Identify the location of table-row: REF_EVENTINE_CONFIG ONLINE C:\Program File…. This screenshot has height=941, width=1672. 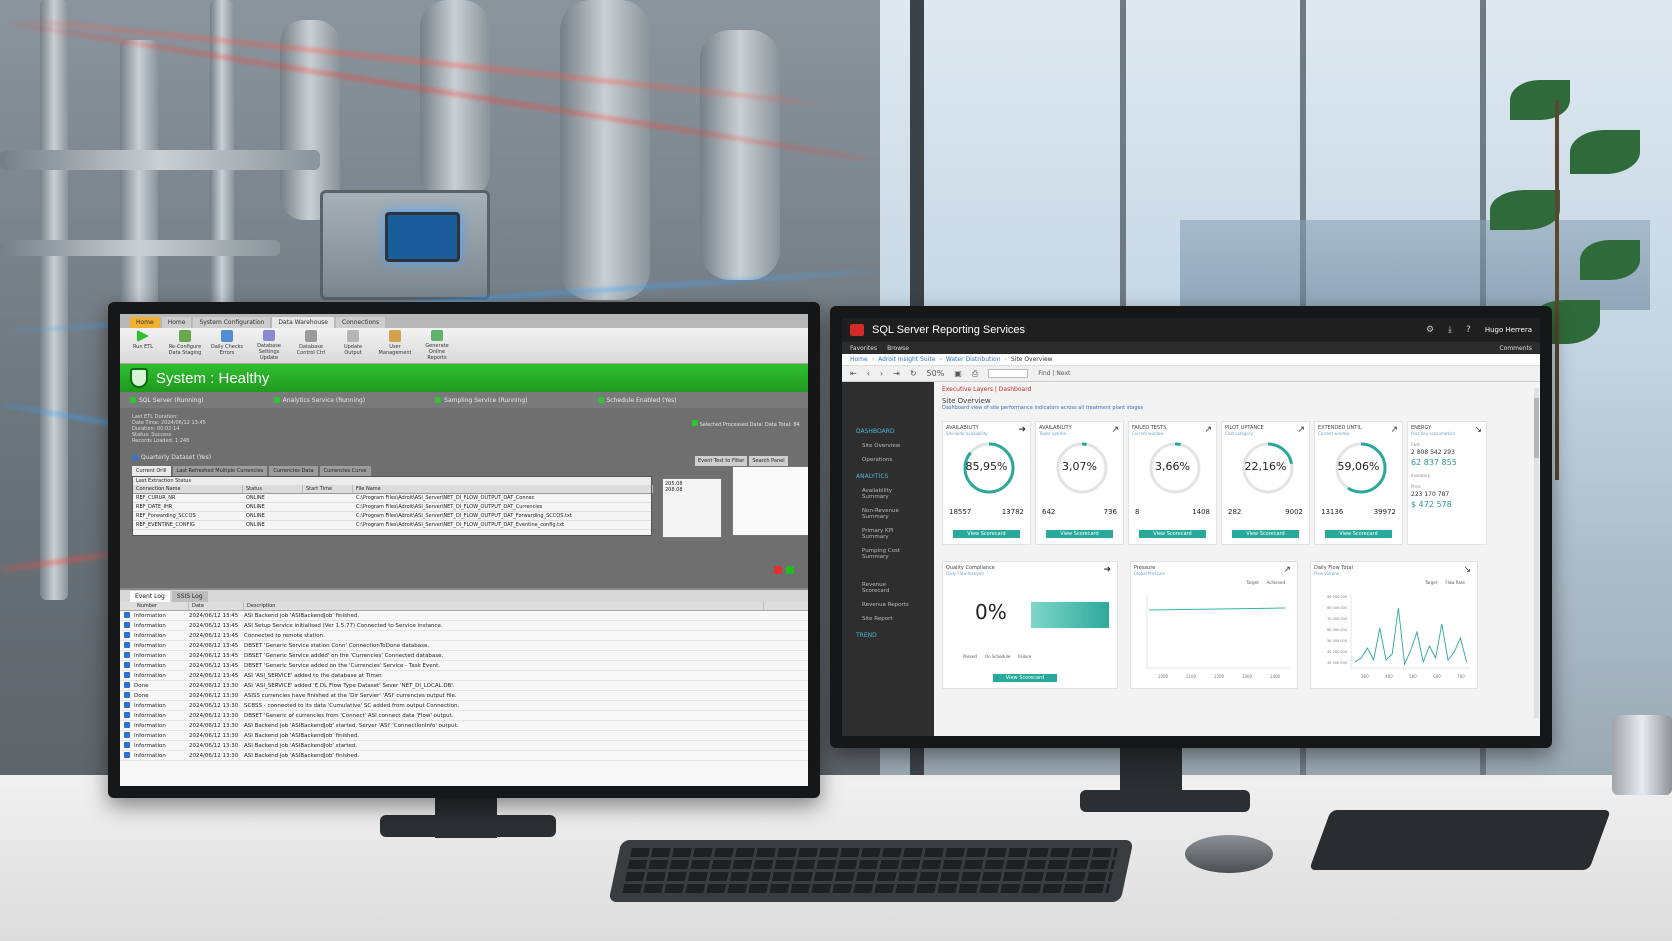
(392, 525).